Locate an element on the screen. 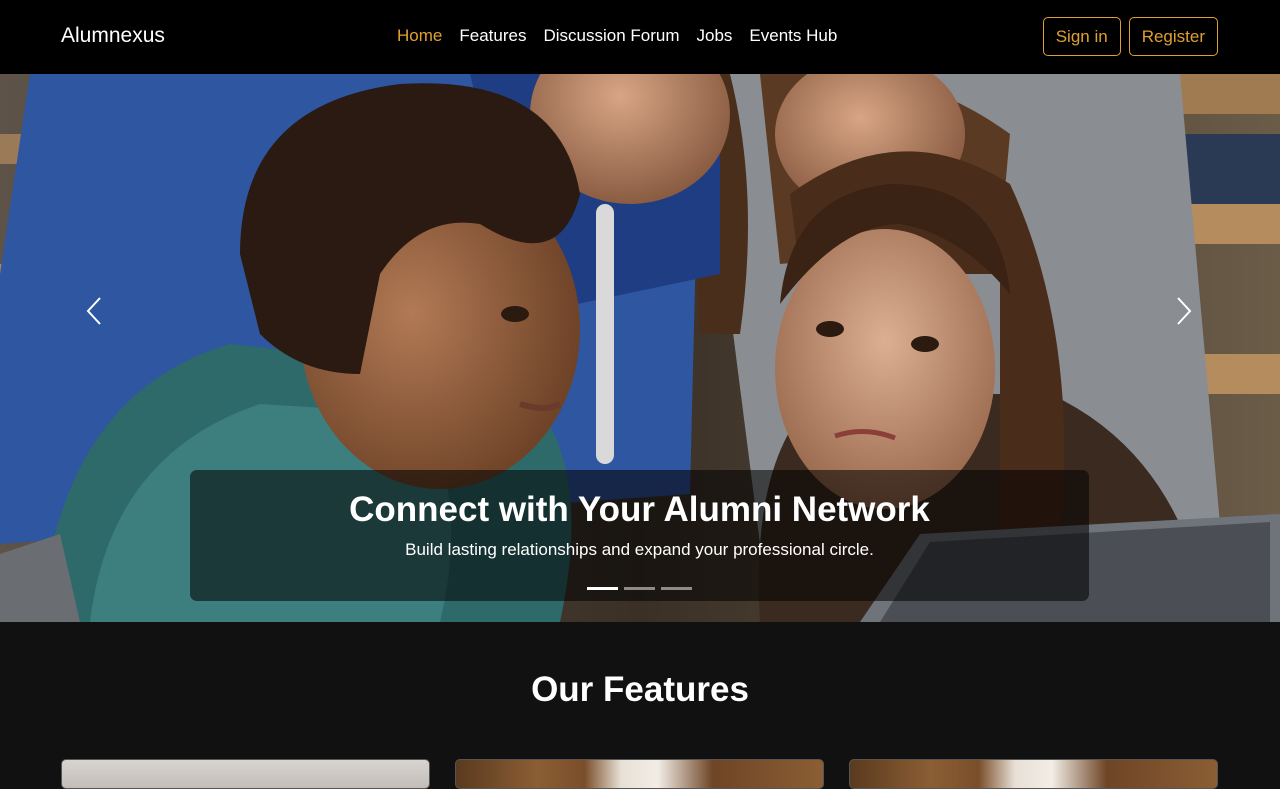  nav-link-events-hub: Events Hub is located at coordinates (793, 35).